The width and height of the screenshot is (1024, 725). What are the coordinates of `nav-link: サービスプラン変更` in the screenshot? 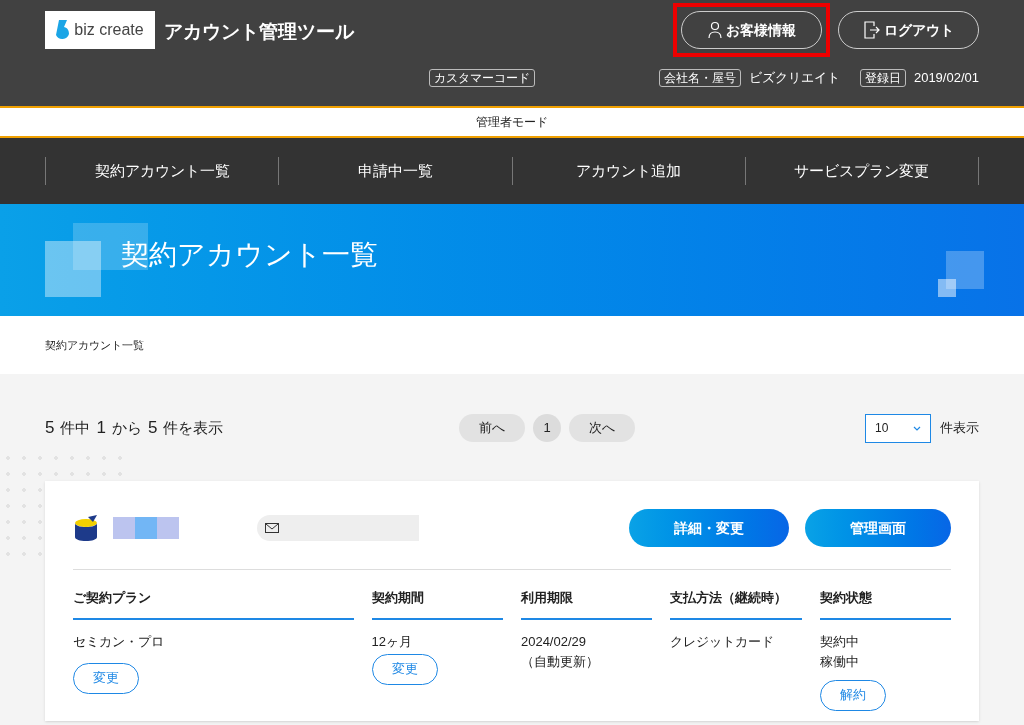 It's located at (861, 171).